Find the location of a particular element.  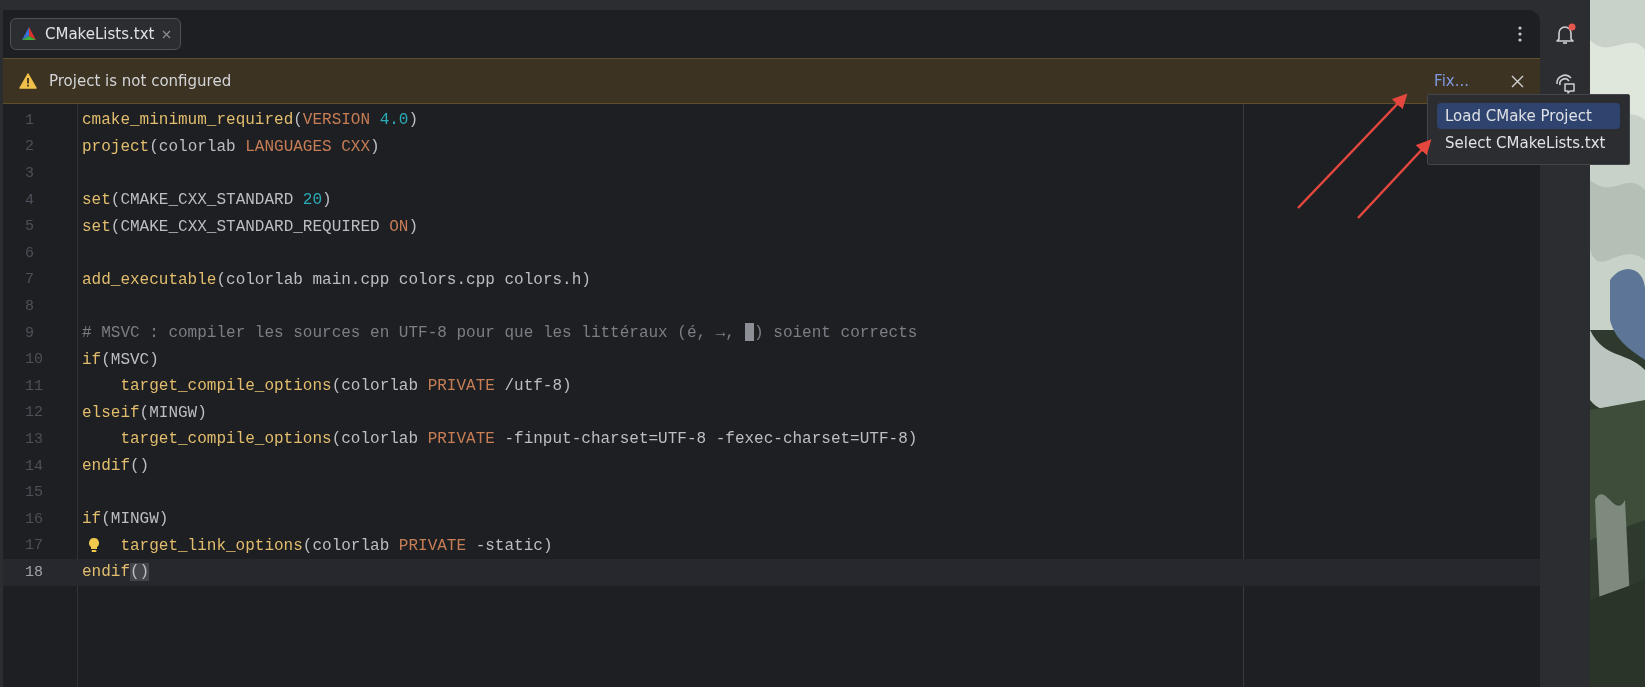

code-comment: # MSVC : compiler les sources en UTF-8 pour que les littéraux (é, →, ) soient corrects is located at coordinates (500, 333).